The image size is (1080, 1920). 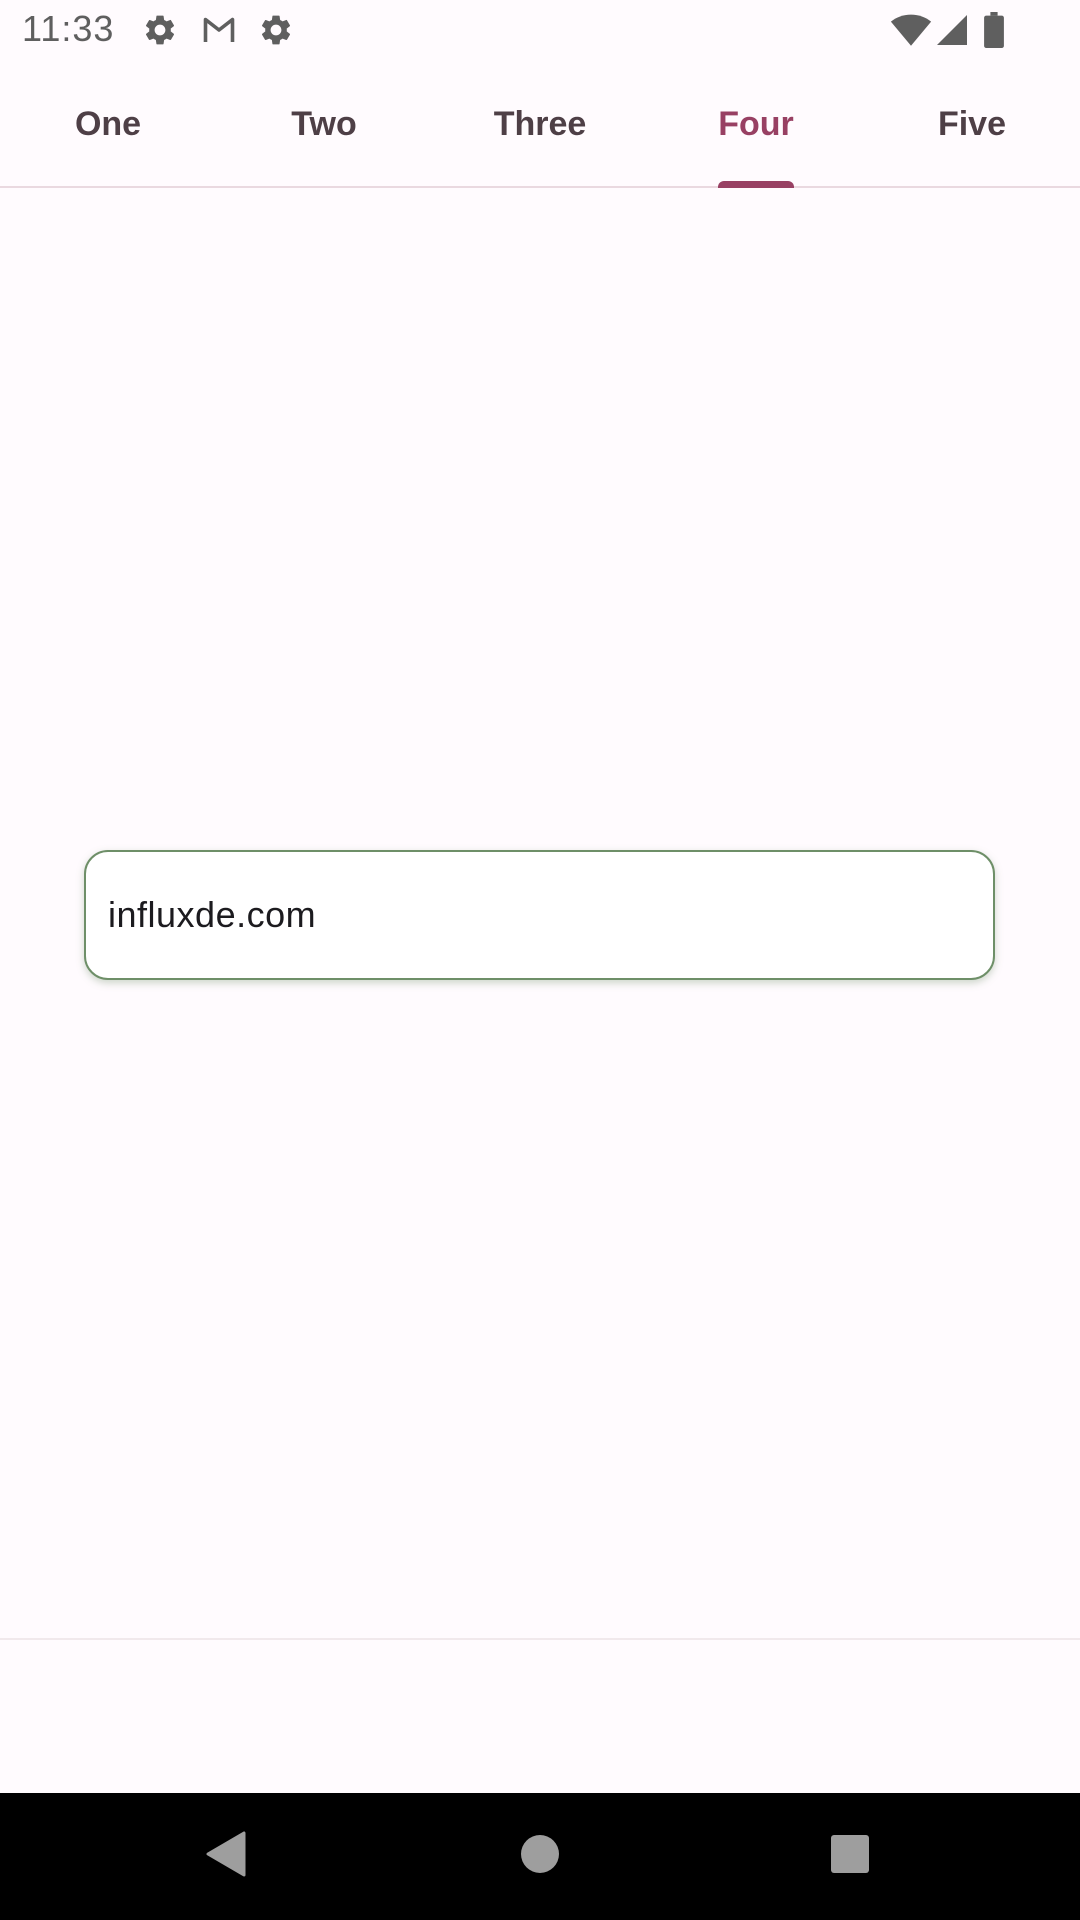 I want to click on recents-button, so click(x=850, y=1856).